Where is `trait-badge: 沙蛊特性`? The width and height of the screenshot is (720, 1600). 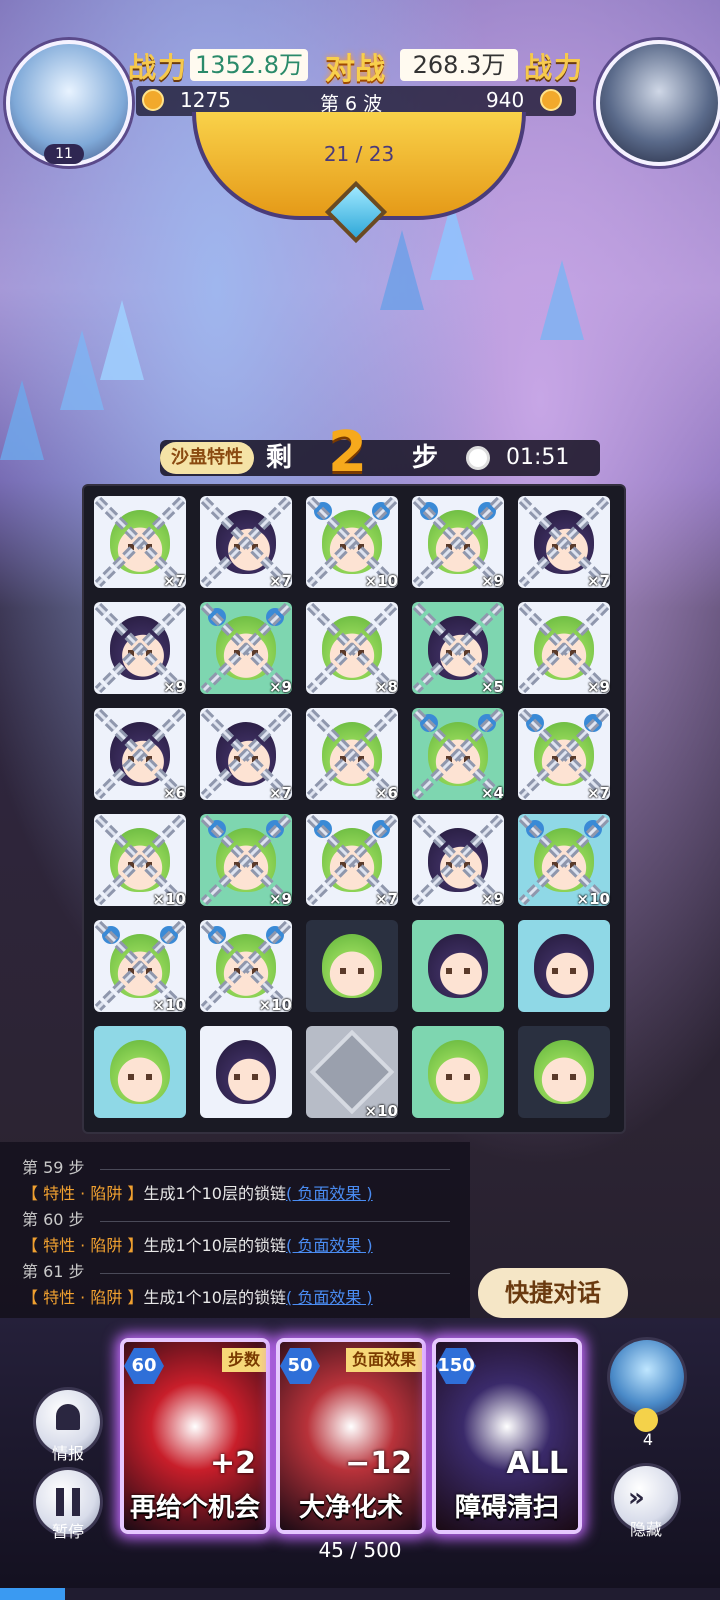
trait-badge: 沙蛊特性 is located at coordinates (207, 458).